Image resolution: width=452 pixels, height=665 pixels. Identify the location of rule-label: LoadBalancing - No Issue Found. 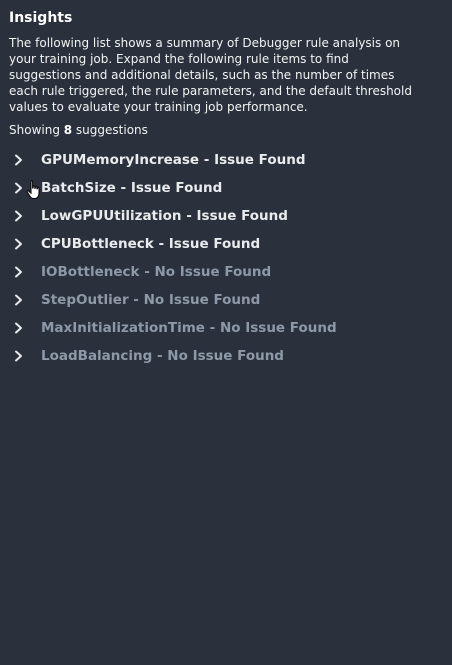
(162, 356).